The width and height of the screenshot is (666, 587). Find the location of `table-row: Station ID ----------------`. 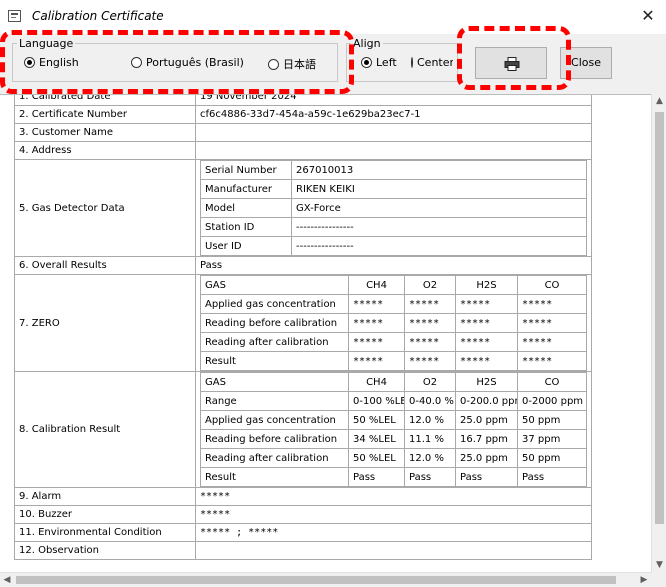

table-row: Station ID ---------------- is located at coordinates (393, 227).